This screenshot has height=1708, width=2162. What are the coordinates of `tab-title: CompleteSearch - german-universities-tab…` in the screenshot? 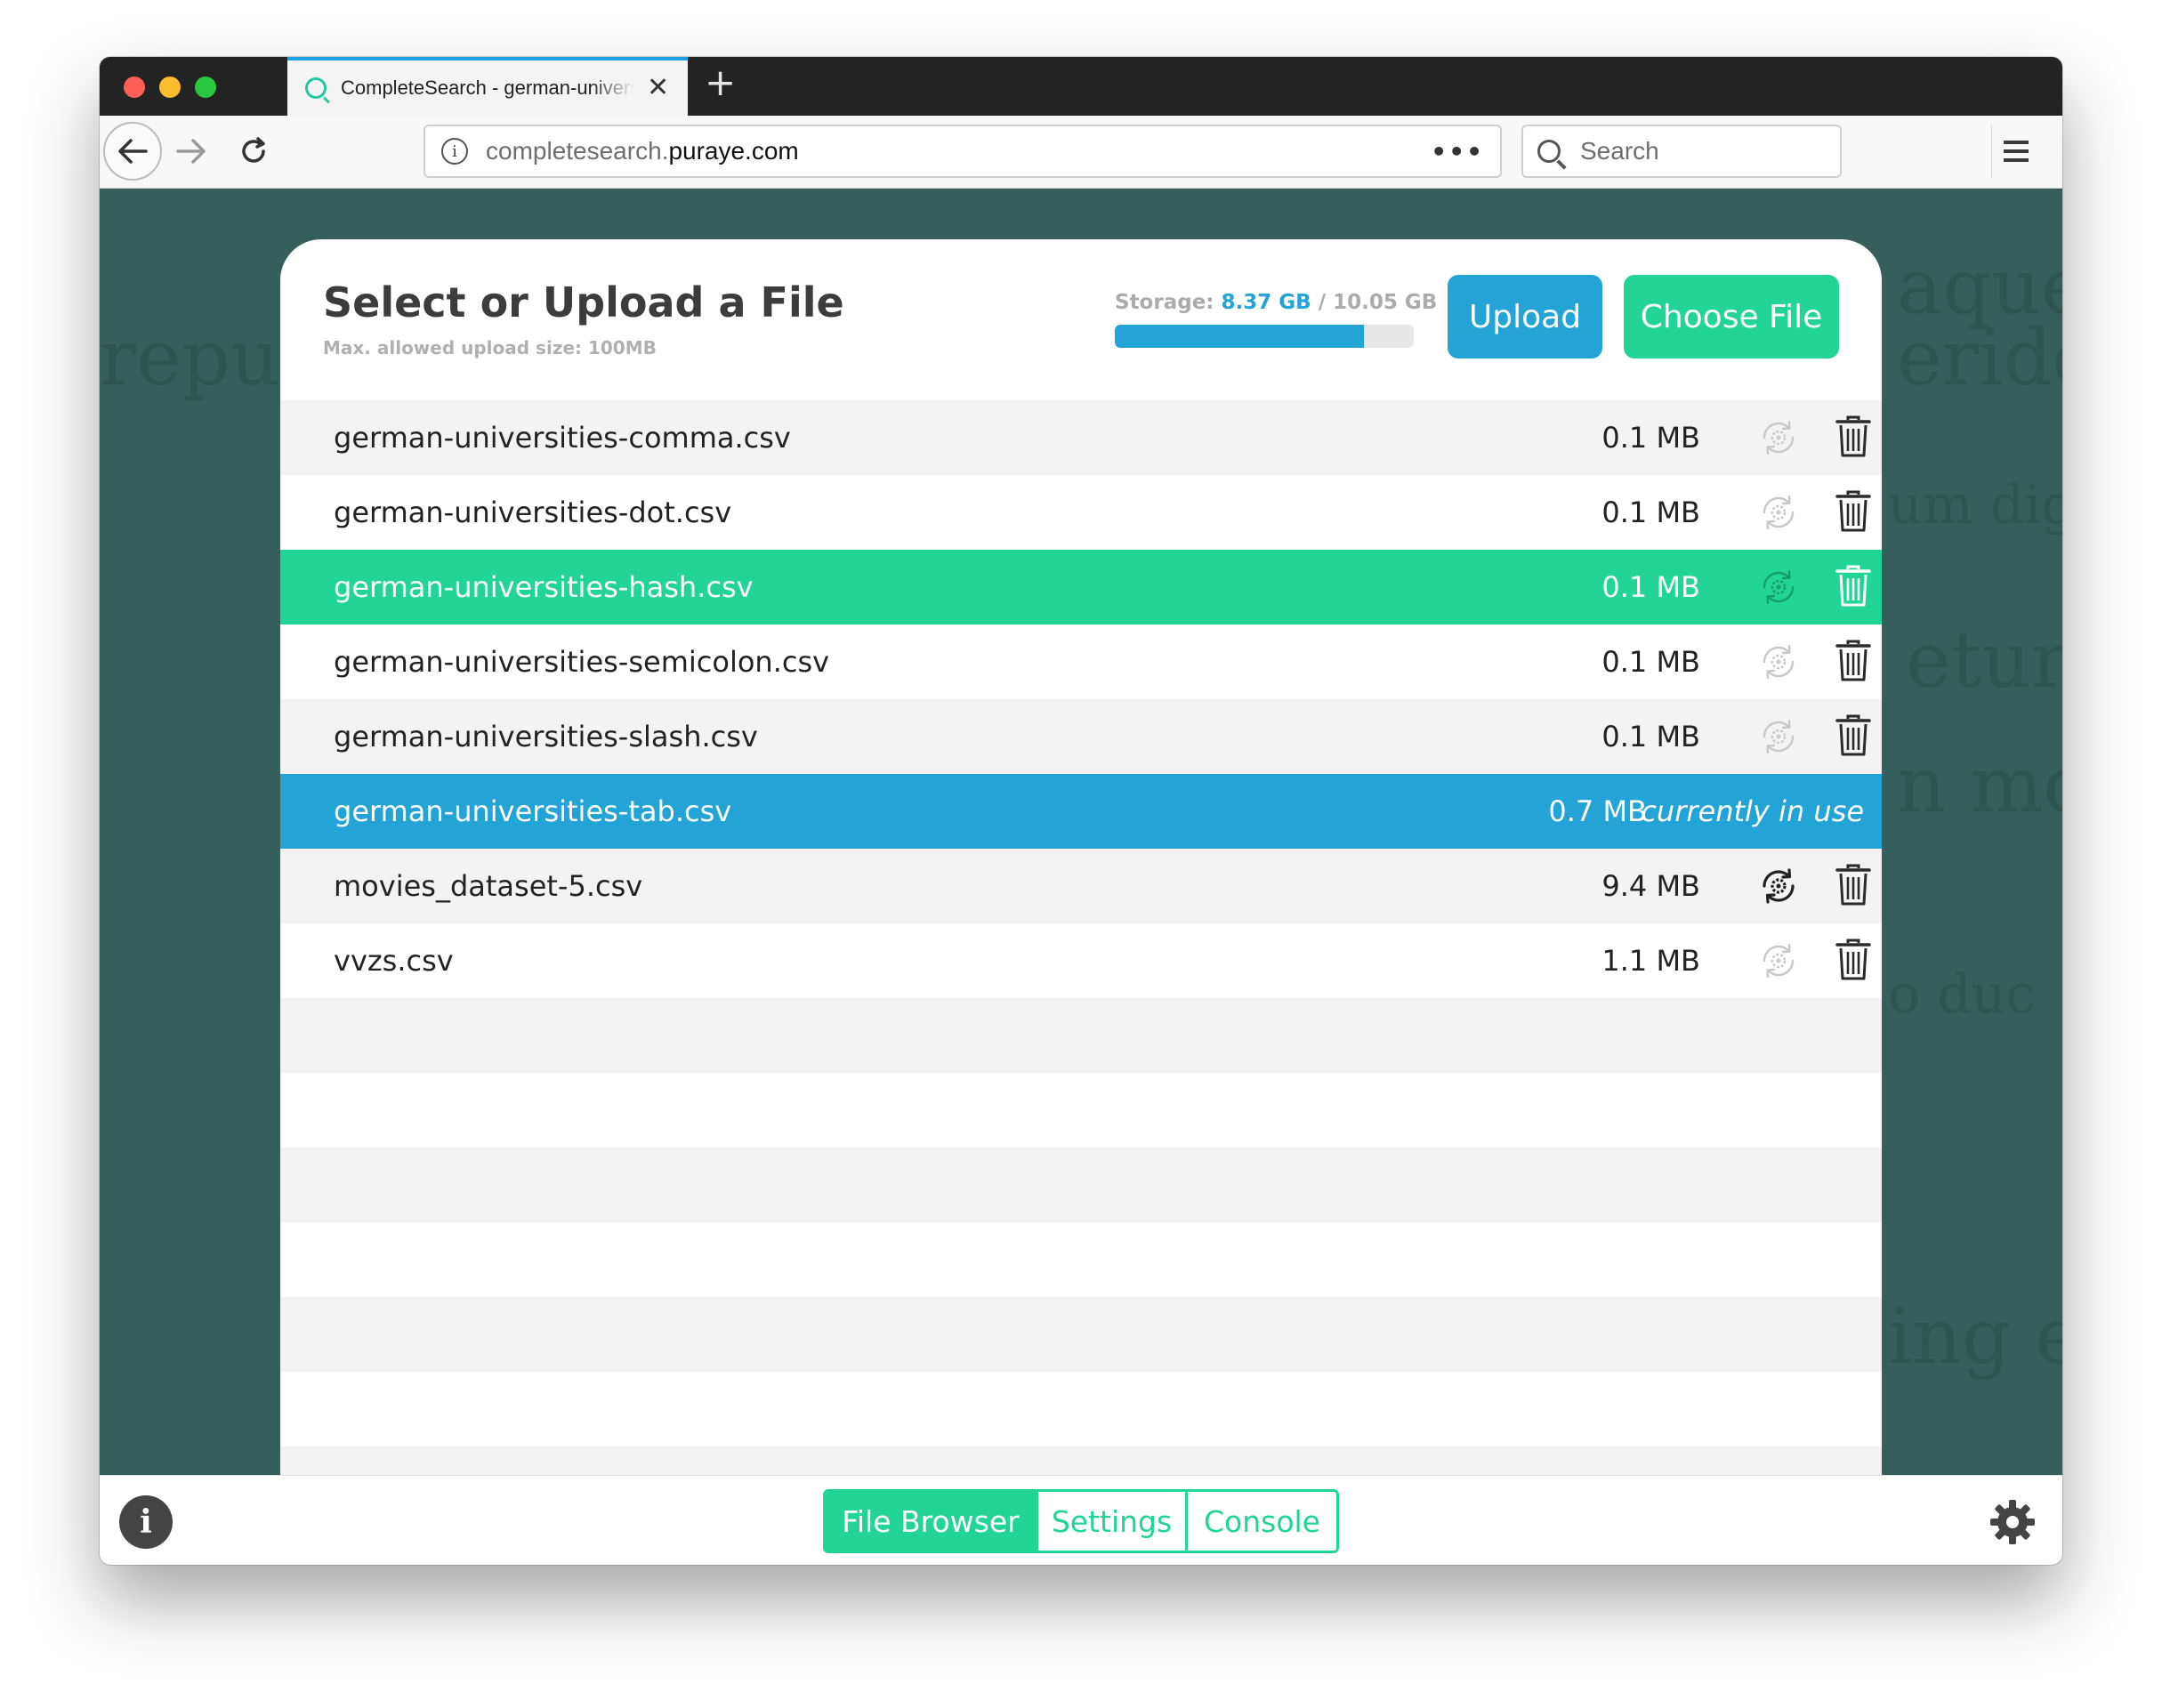 It's located at (487, 88).